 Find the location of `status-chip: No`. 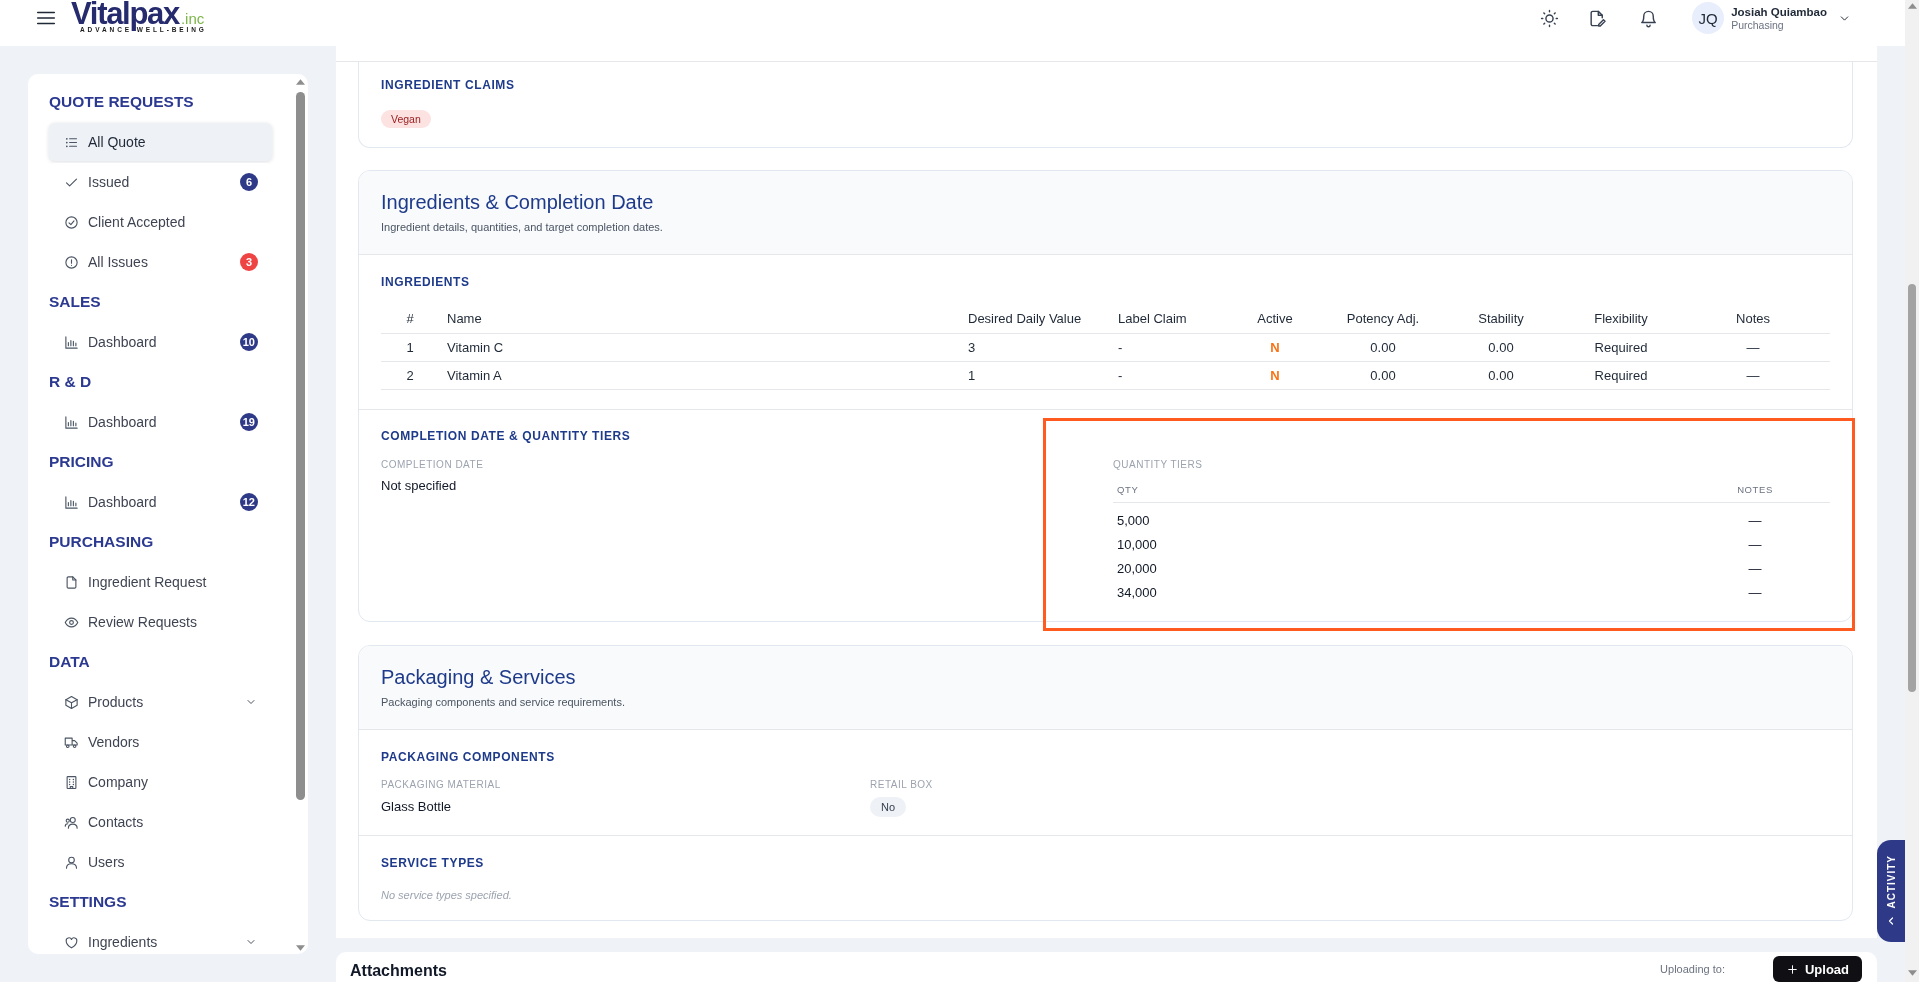

status-chip: No is located at coordinates (888, 807).